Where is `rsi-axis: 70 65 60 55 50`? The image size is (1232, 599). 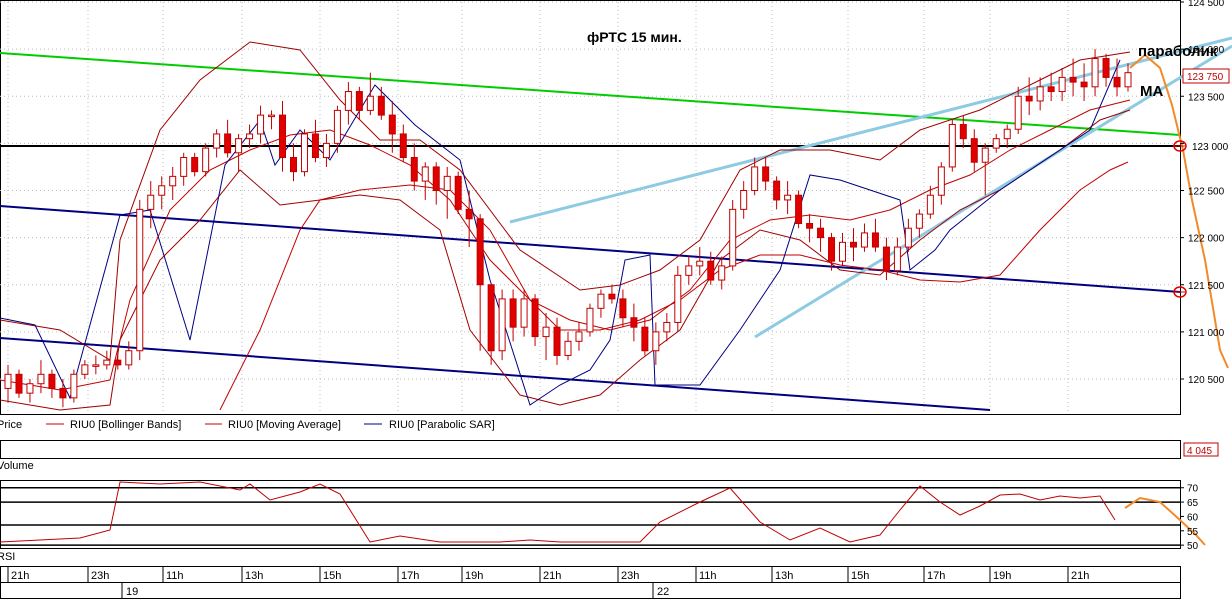 rsi-axis: 70 65 60 55 50 is located at coordinates (1189, 518).